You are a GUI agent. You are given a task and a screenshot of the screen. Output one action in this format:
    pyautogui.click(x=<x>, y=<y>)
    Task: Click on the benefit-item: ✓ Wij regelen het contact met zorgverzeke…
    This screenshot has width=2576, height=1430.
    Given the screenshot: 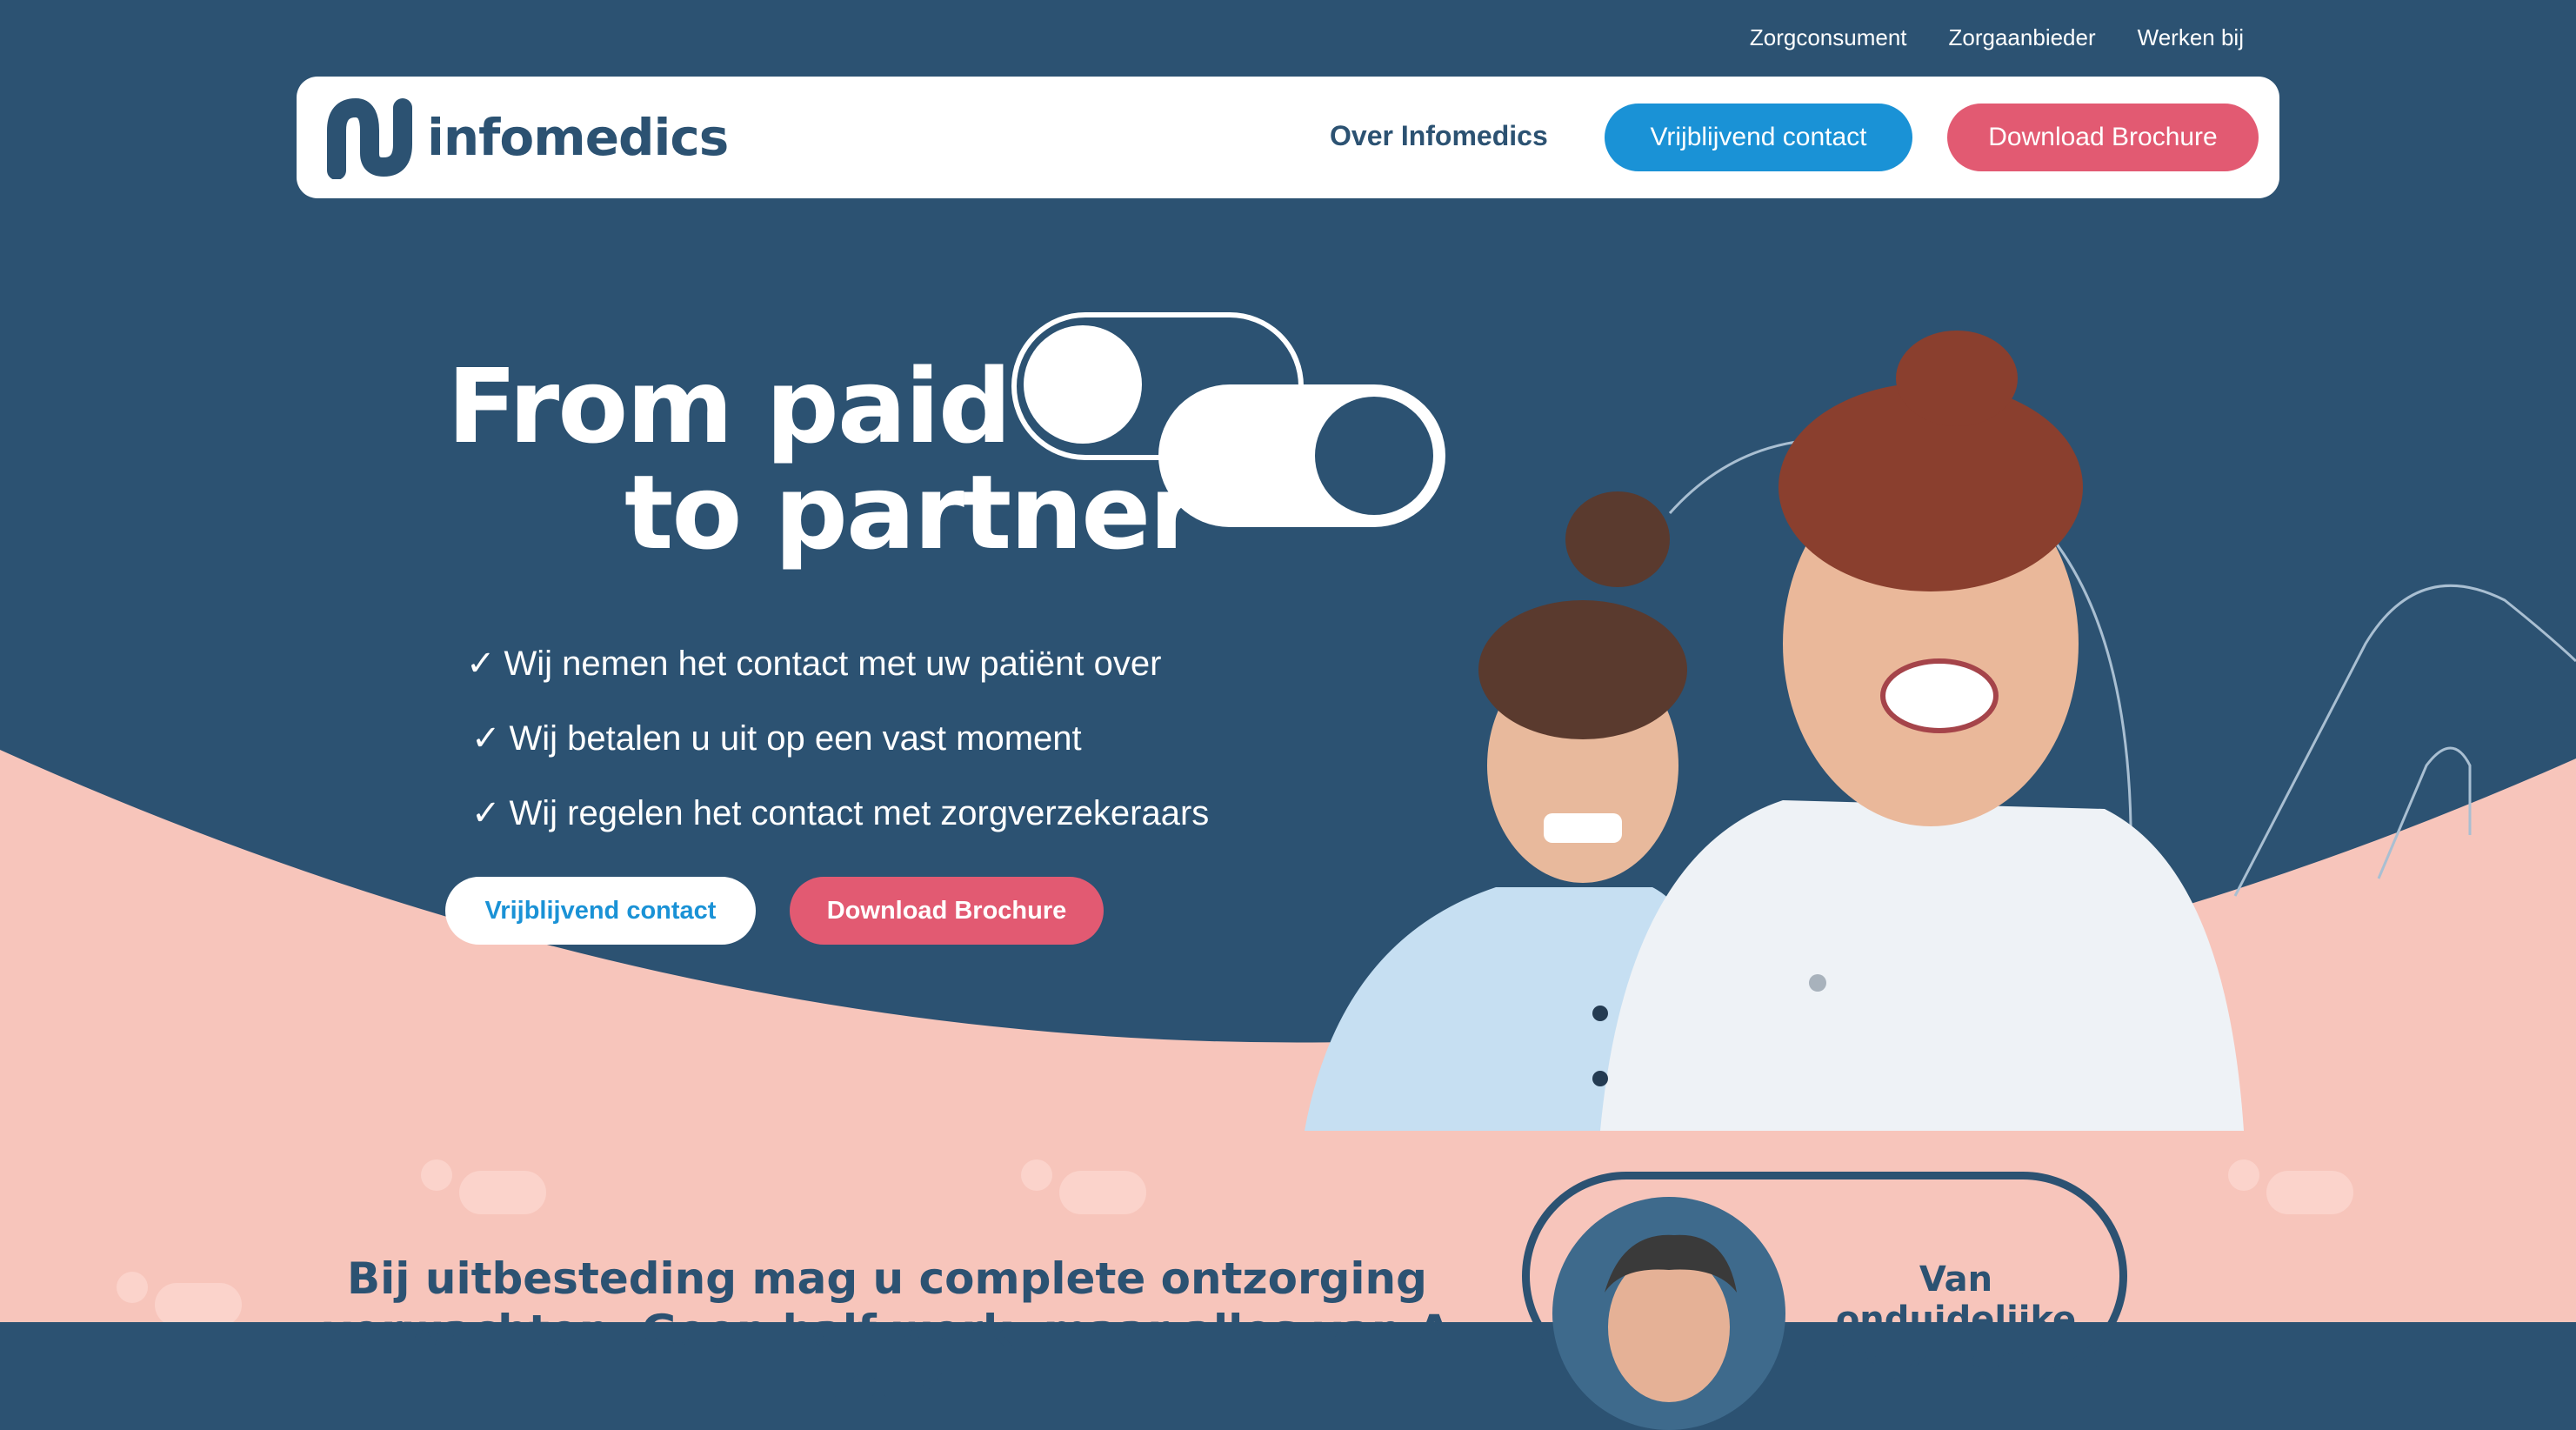 What is the action you would take?
    pyautogui.click(x=841, y=813)
    